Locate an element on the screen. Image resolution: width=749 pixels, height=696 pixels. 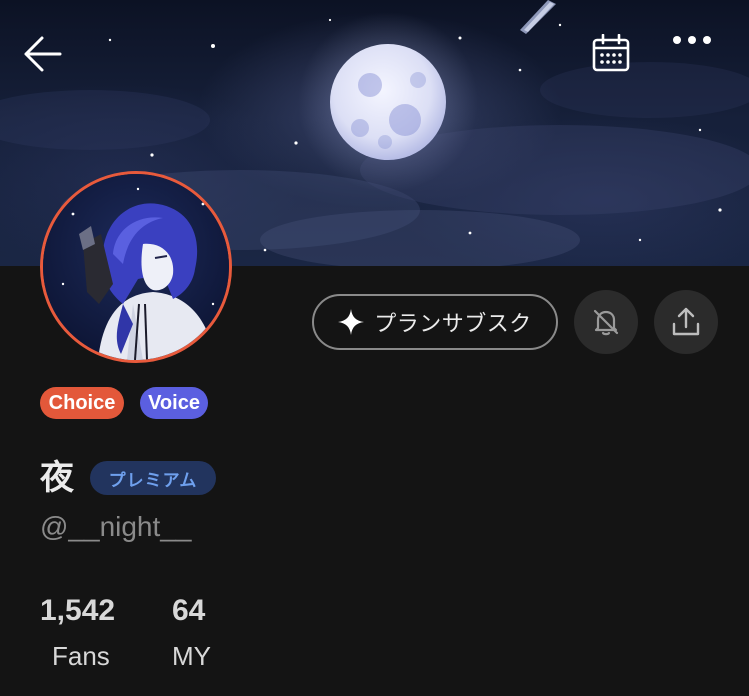
plan-subscribe-button: プランサブスク is located at coordinates (435, 322).